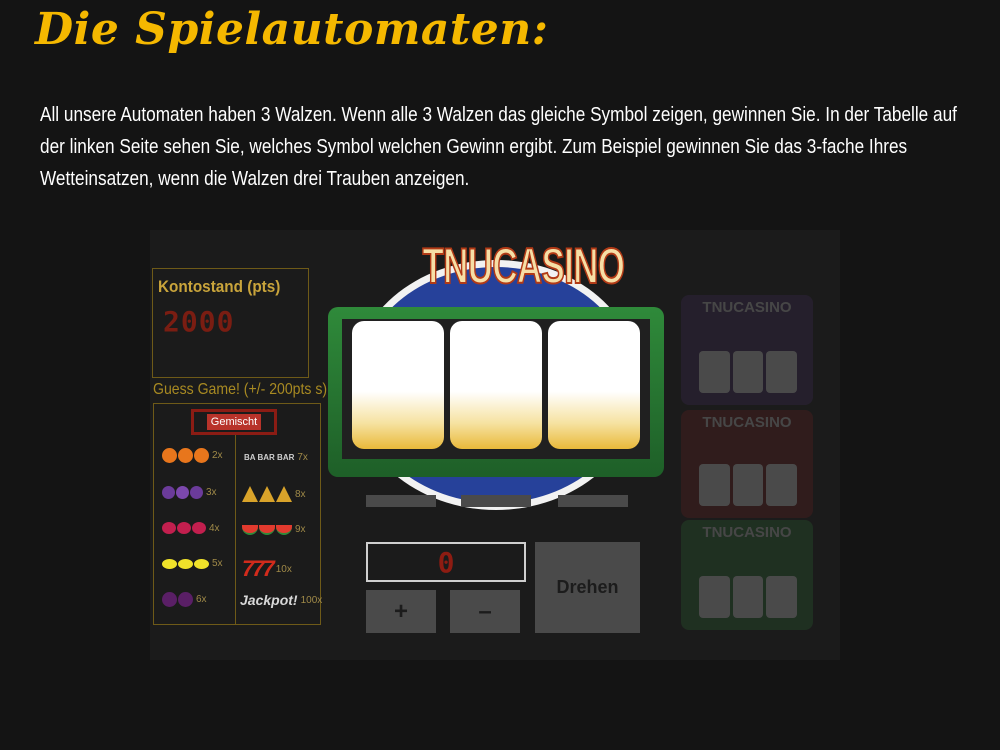 The image size is (1000, 750). I want to click on bar-icon: BA BAR BAR, so click(269, 457).